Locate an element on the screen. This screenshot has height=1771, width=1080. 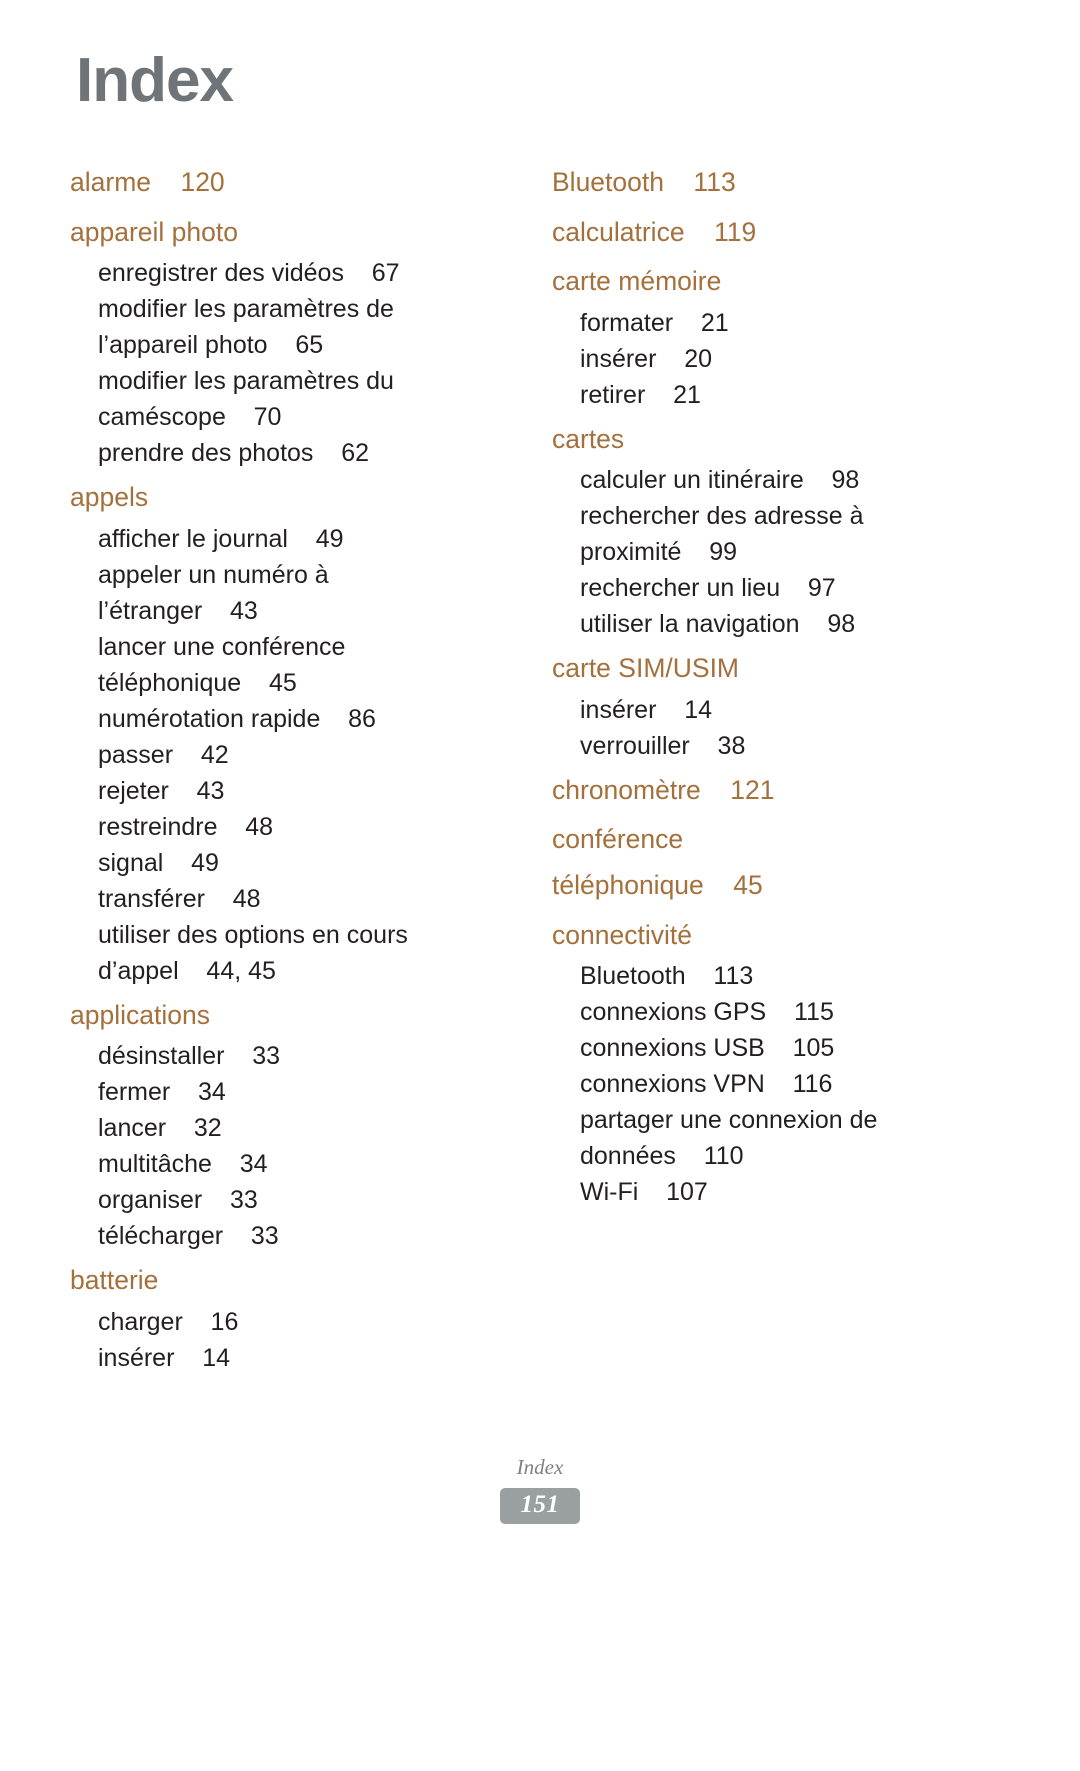
index-subentry: rejeter 43 is located at coordinates (282, 791).